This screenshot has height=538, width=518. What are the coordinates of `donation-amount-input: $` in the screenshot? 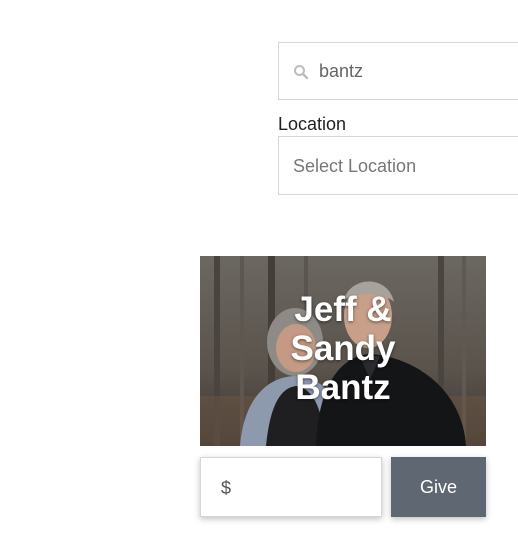 It's located at (291, 487).